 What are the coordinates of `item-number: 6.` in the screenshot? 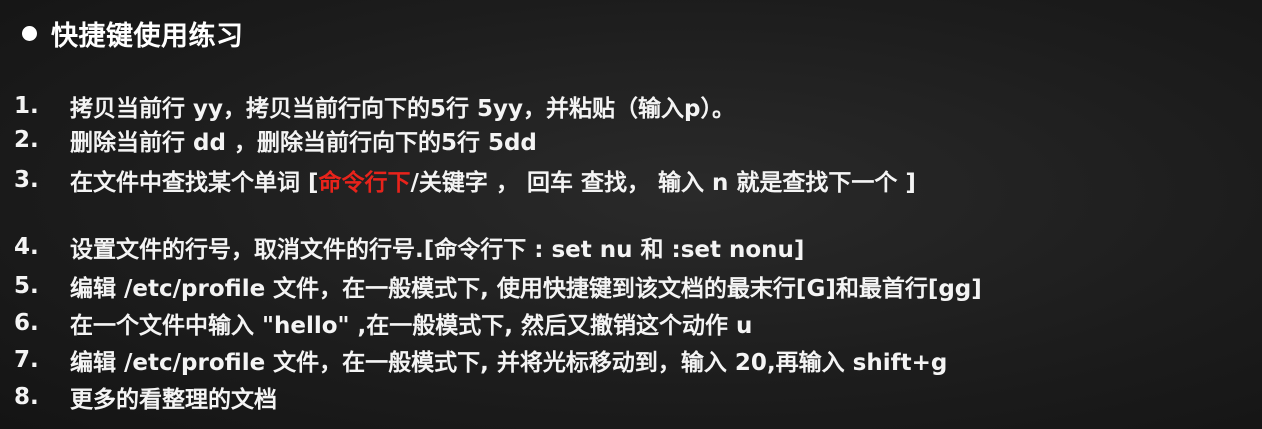 It's located at (26, 323).